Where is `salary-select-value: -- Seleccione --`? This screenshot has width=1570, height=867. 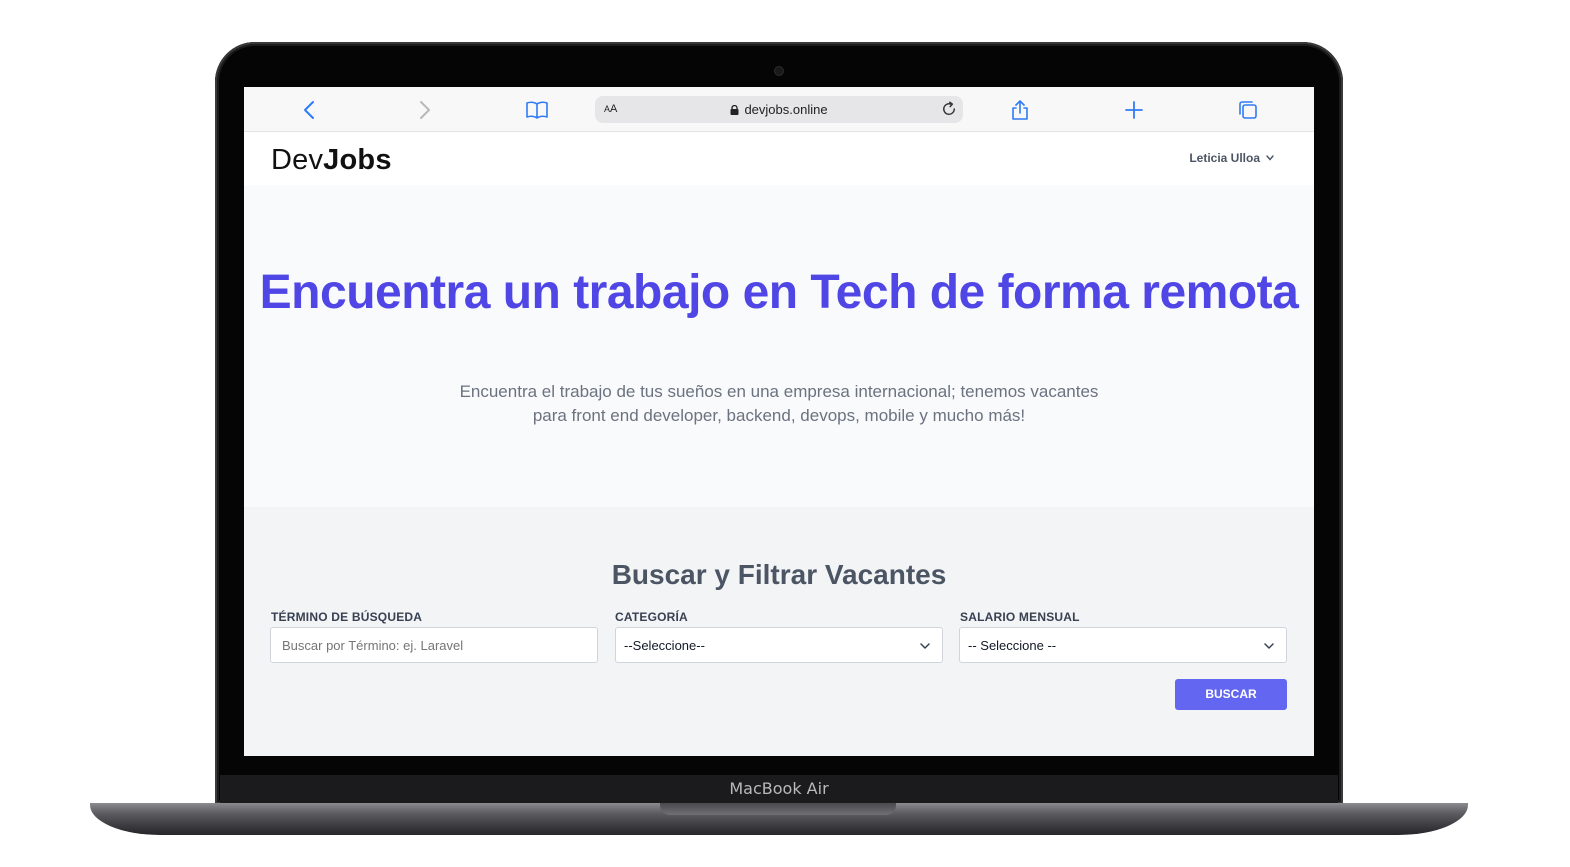 salary-select-value: -- Seleccione -- is located at coordinates (1012, 645).